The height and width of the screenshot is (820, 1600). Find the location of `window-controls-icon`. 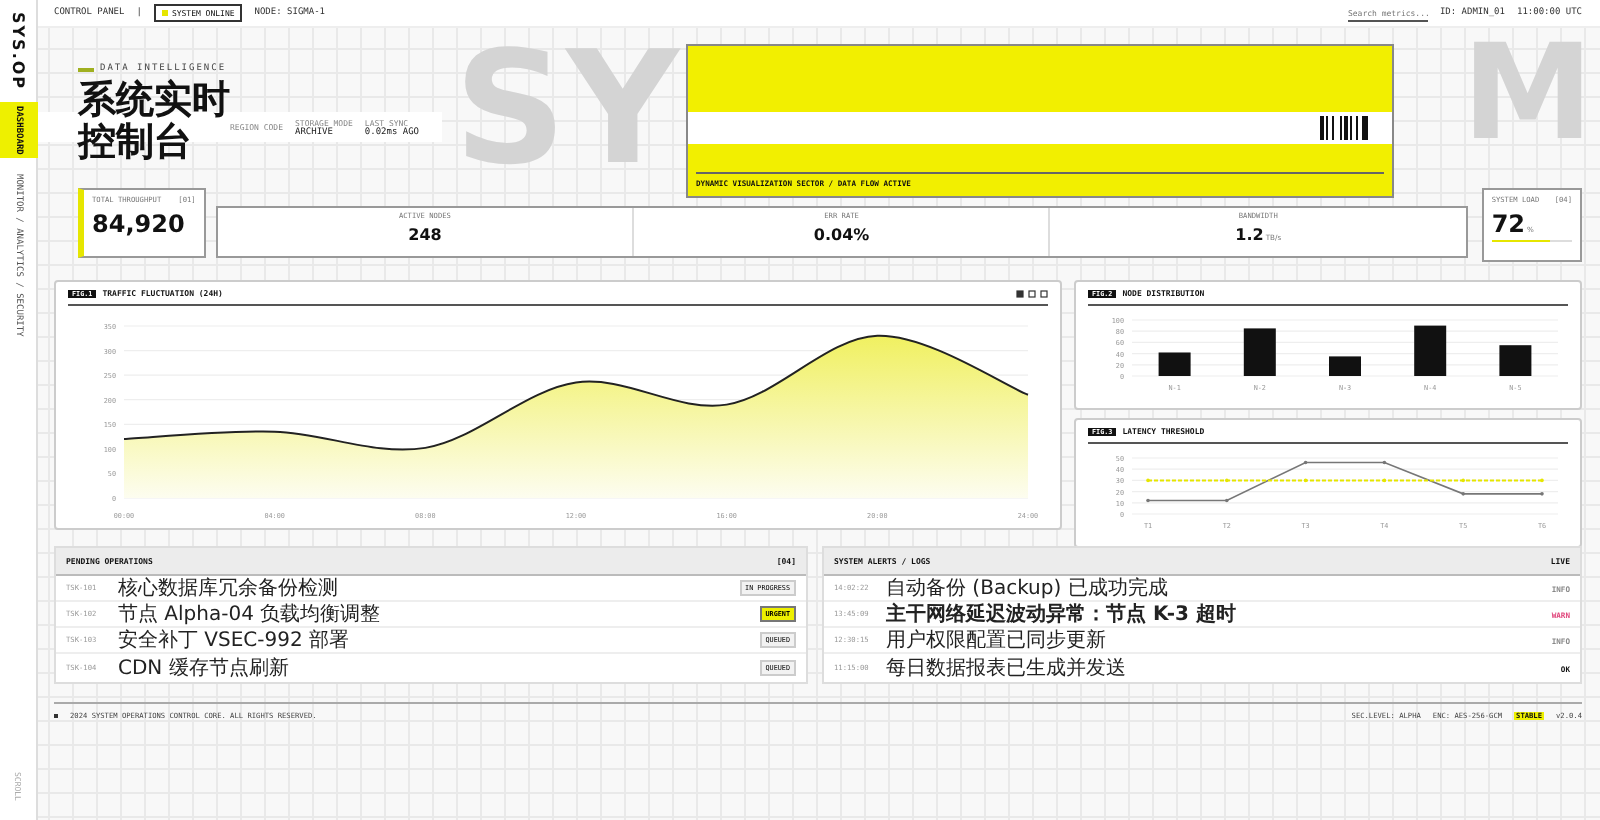

window-controls-icon is located at coordinates (1032, 293).